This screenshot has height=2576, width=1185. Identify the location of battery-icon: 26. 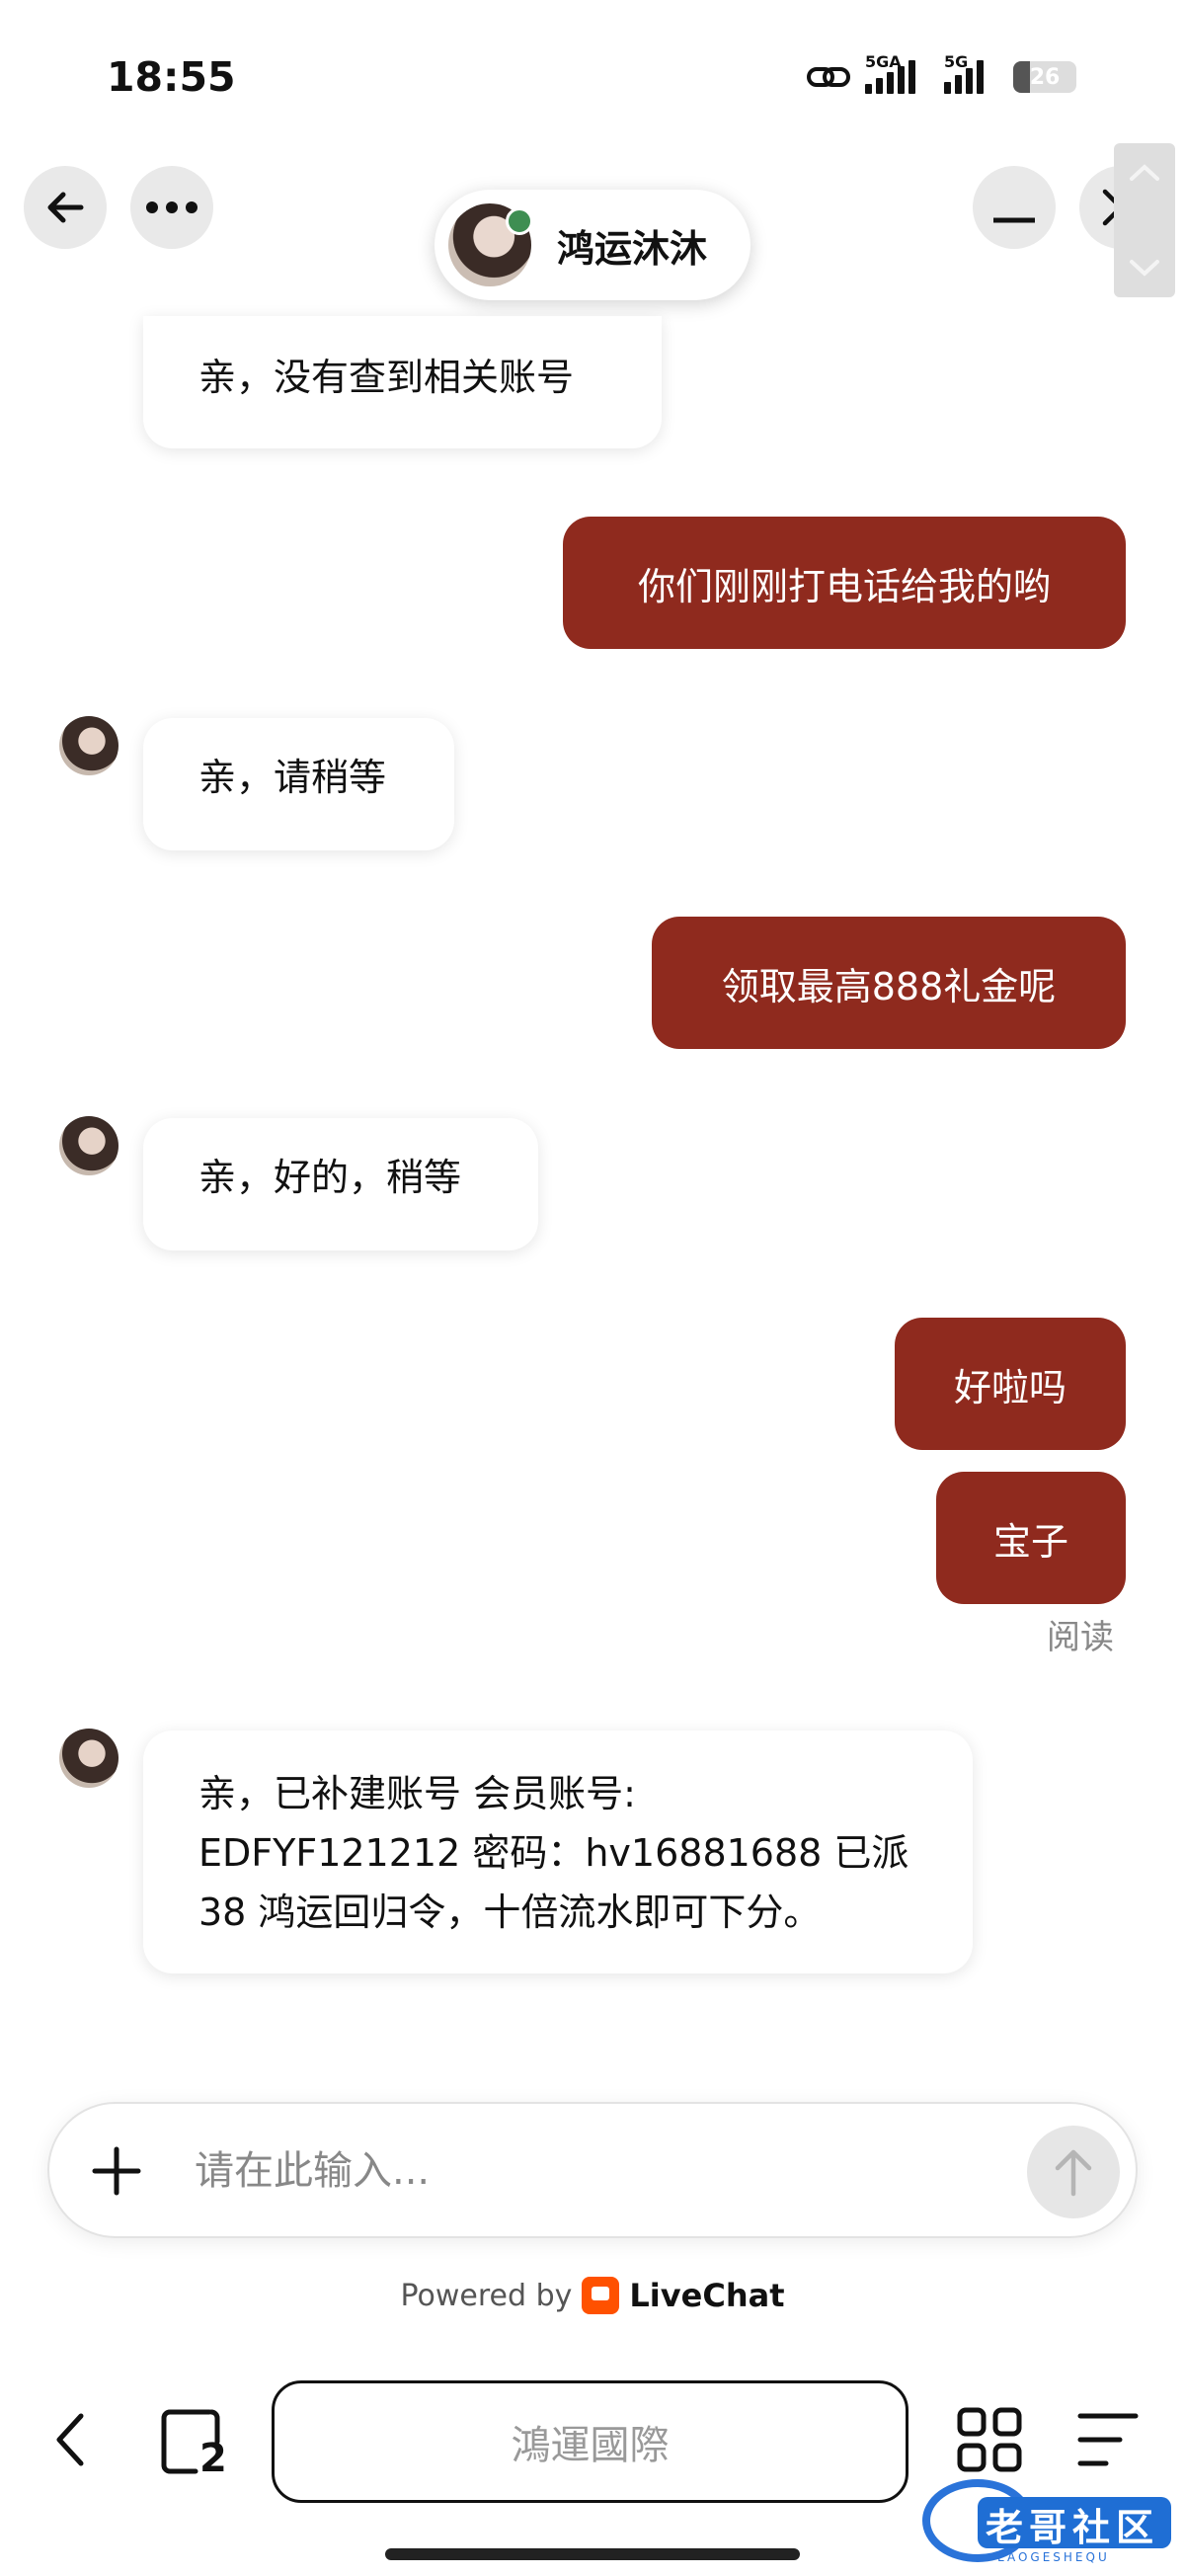
(1044, 77).